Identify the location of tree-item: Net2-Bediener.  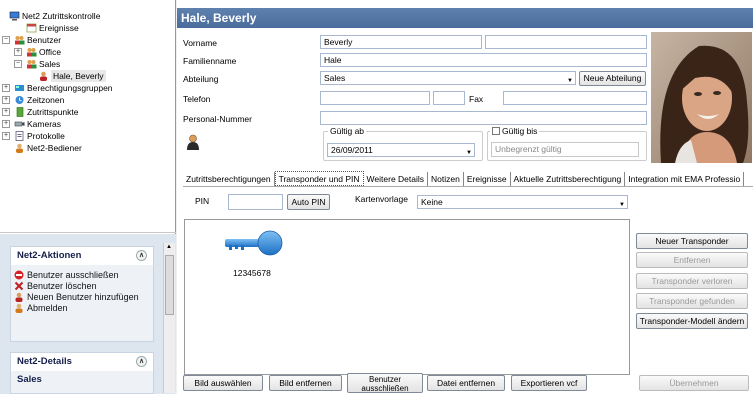
(87, 148).